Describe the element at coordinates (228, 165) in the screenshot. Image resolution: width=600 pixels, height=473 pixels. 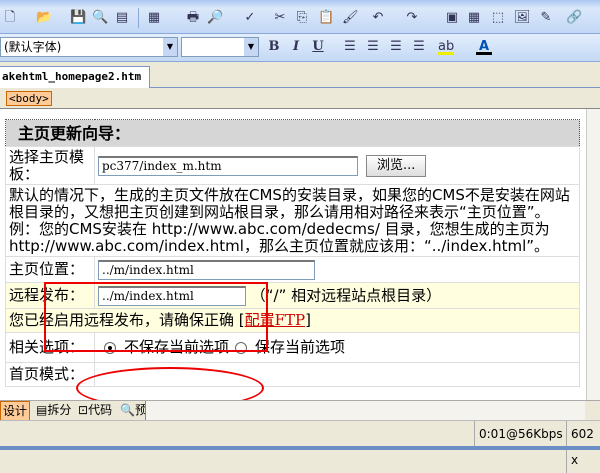
I see `template-input: pc377/index_m.htm` at that location.